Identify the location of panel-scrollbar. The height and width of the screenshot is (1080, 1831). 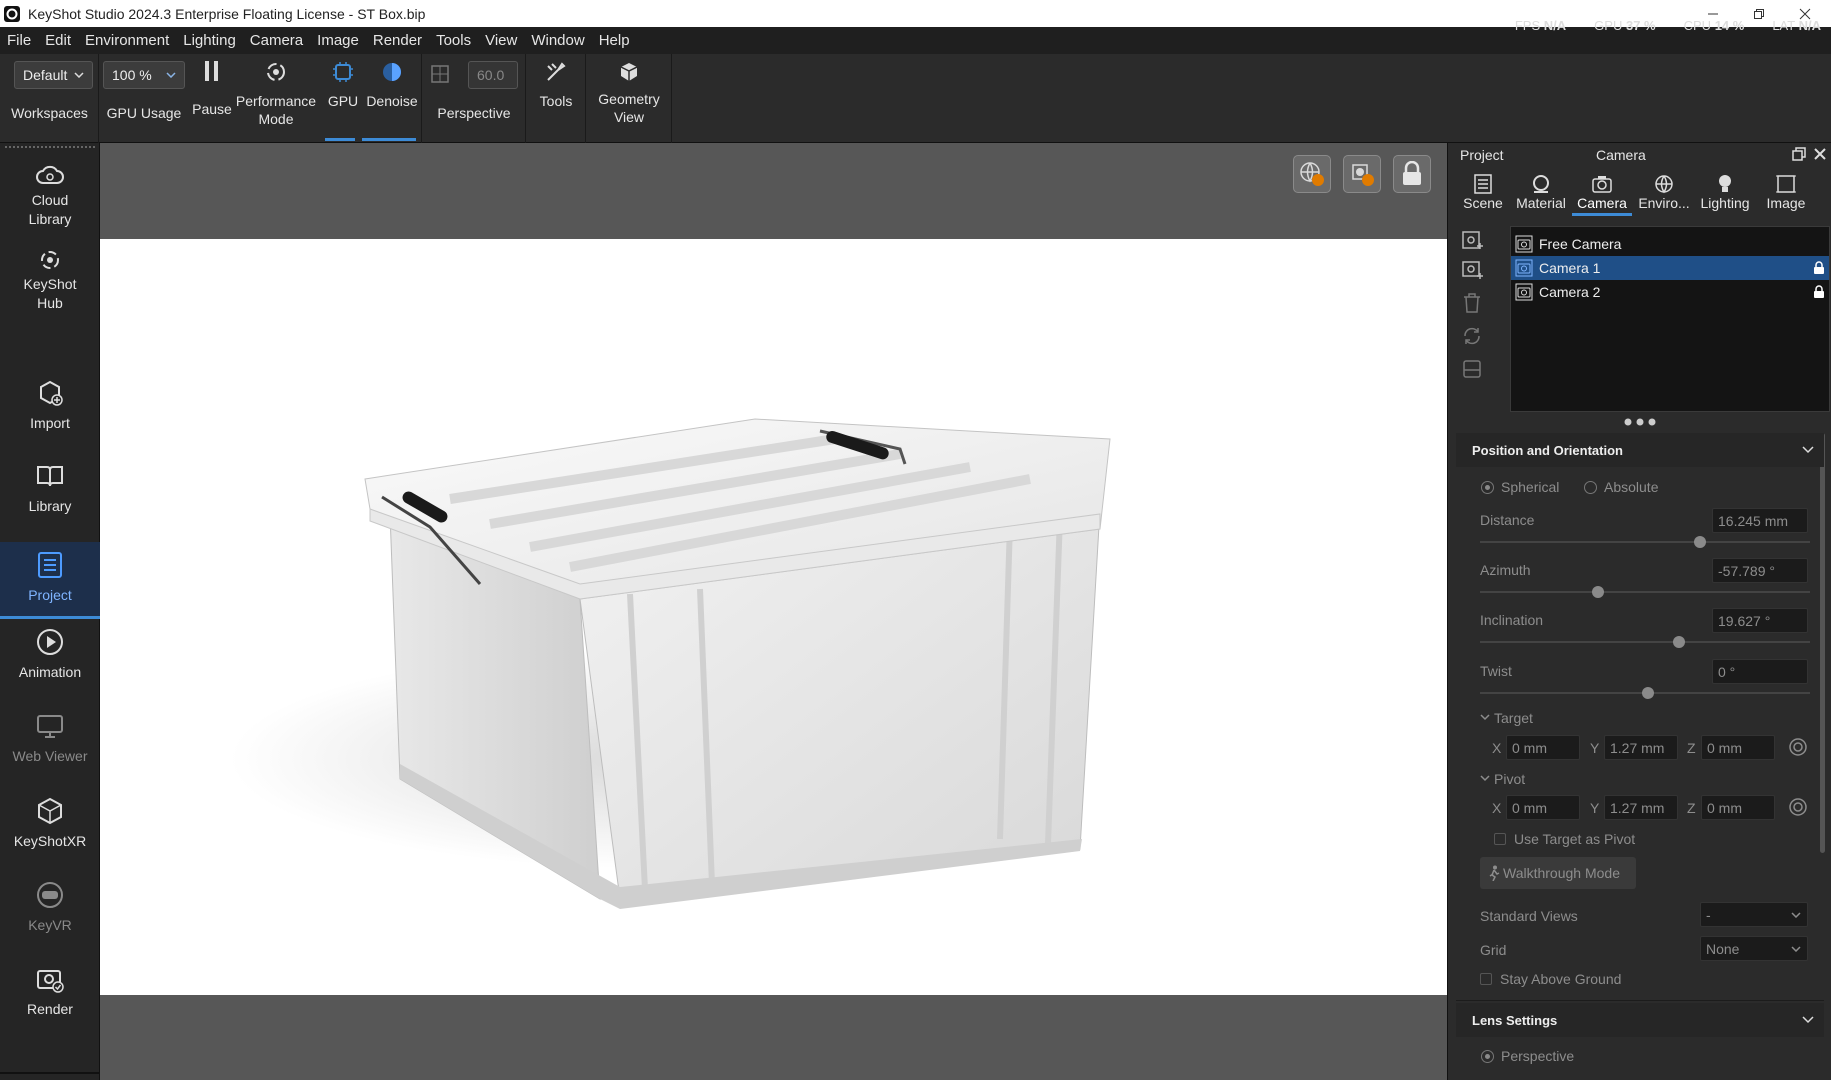
(1822, 643).